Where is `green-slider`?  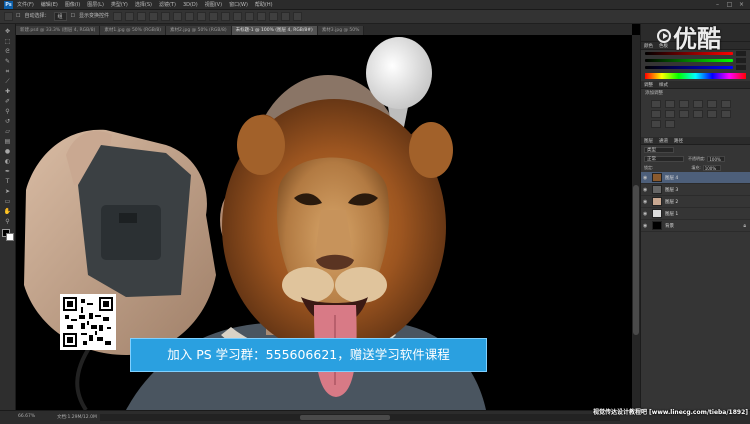 green-slider is located at coordinates (695, 60).